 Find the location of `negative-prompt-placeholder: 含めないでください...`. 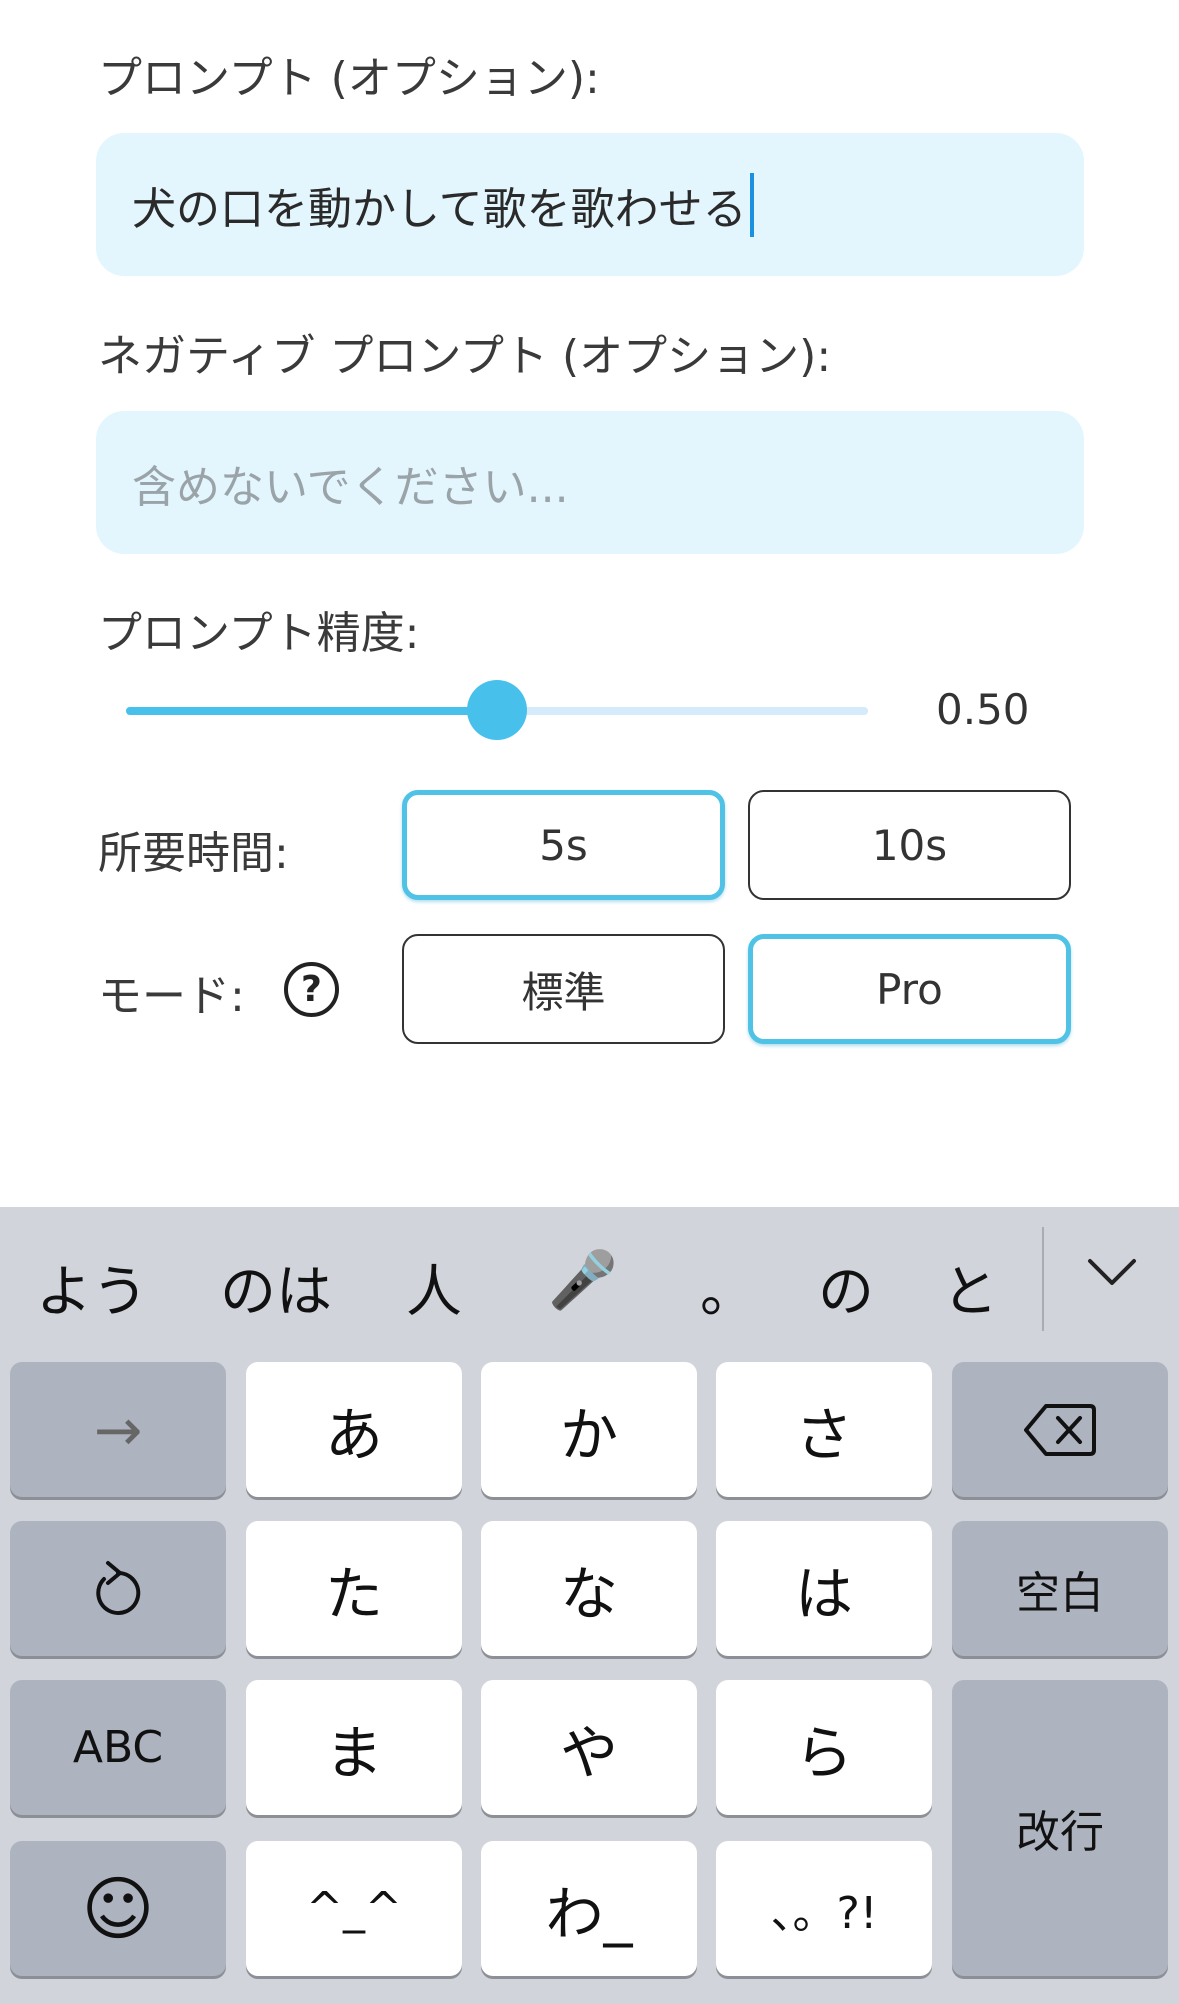

negative-prompt-placeholder: 含めないでください... is located at coordinates (350, 487).